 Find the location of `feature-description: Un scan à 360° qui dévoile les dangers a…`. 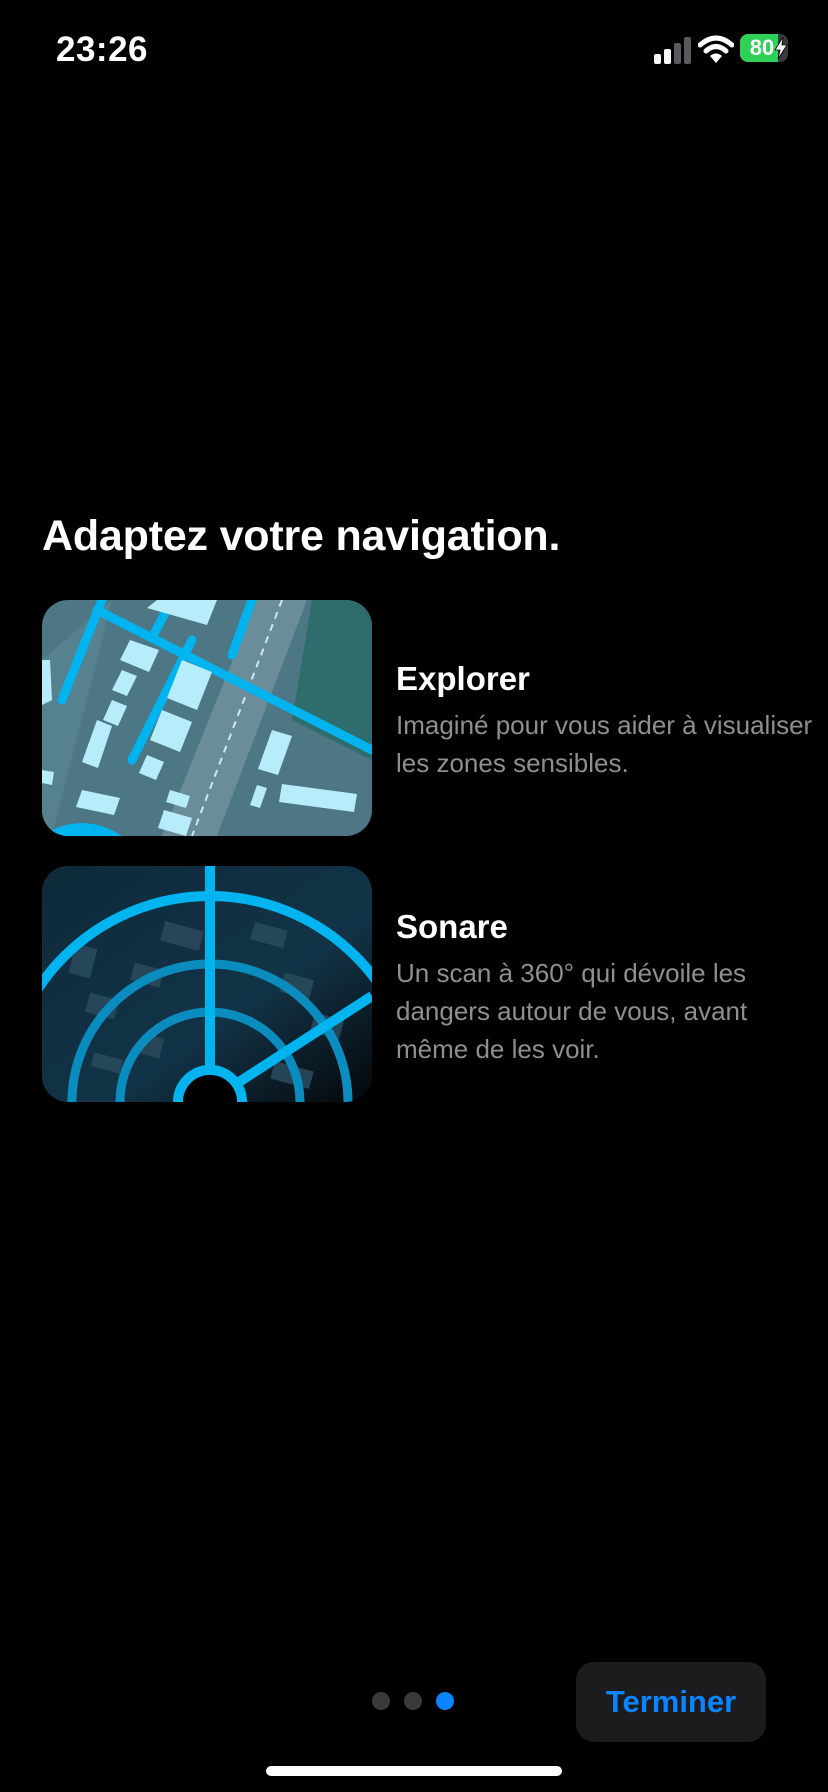

feature-description: Un scan à 360° qui dévoile les dangers a… is located at coordinates (572, 1011).